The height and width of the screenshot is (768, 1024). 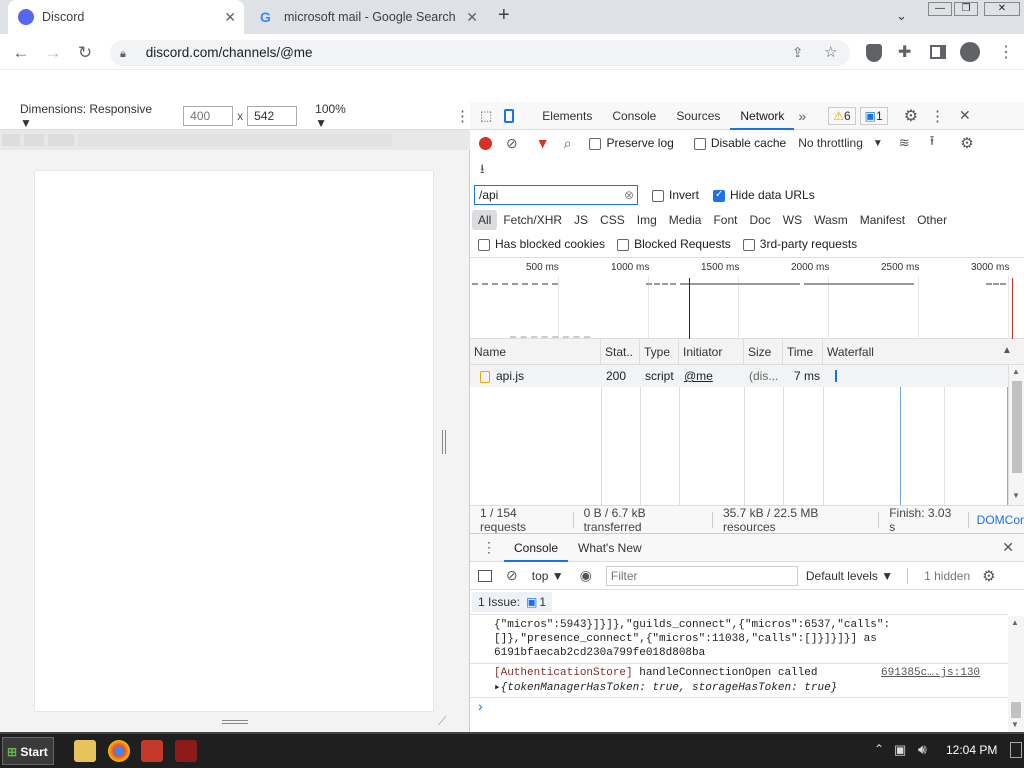 What do you see at coordinates (1002, 9) in the screenshot?
I see `window-close-button: ✕` at bounding box center [1002, 9].